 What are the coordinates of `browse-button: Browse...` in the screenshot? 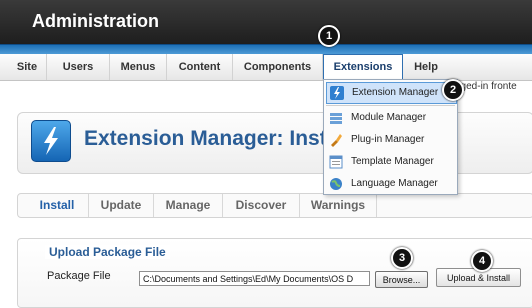 It's located at (401, 279).